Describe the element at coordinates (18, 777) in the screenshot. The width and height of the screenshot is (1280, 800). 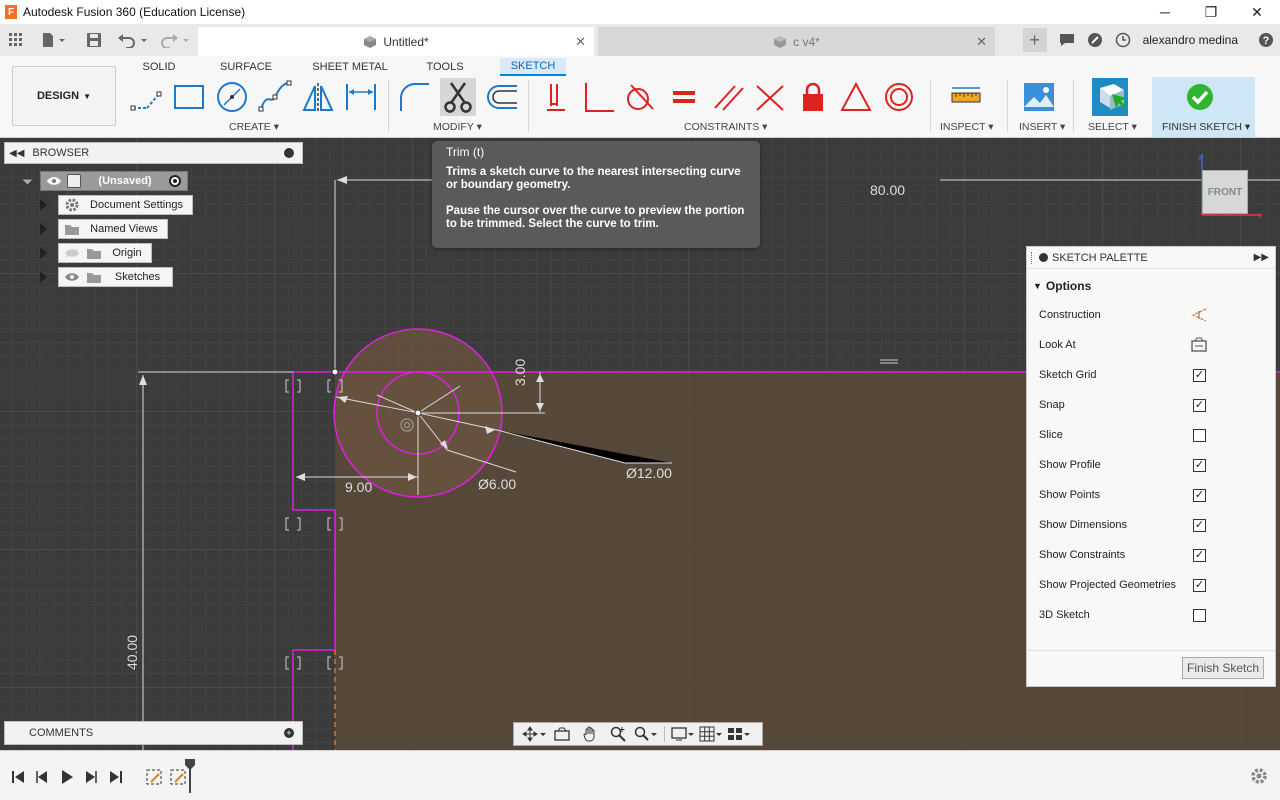
I see `go-to-start-icon` at that location.